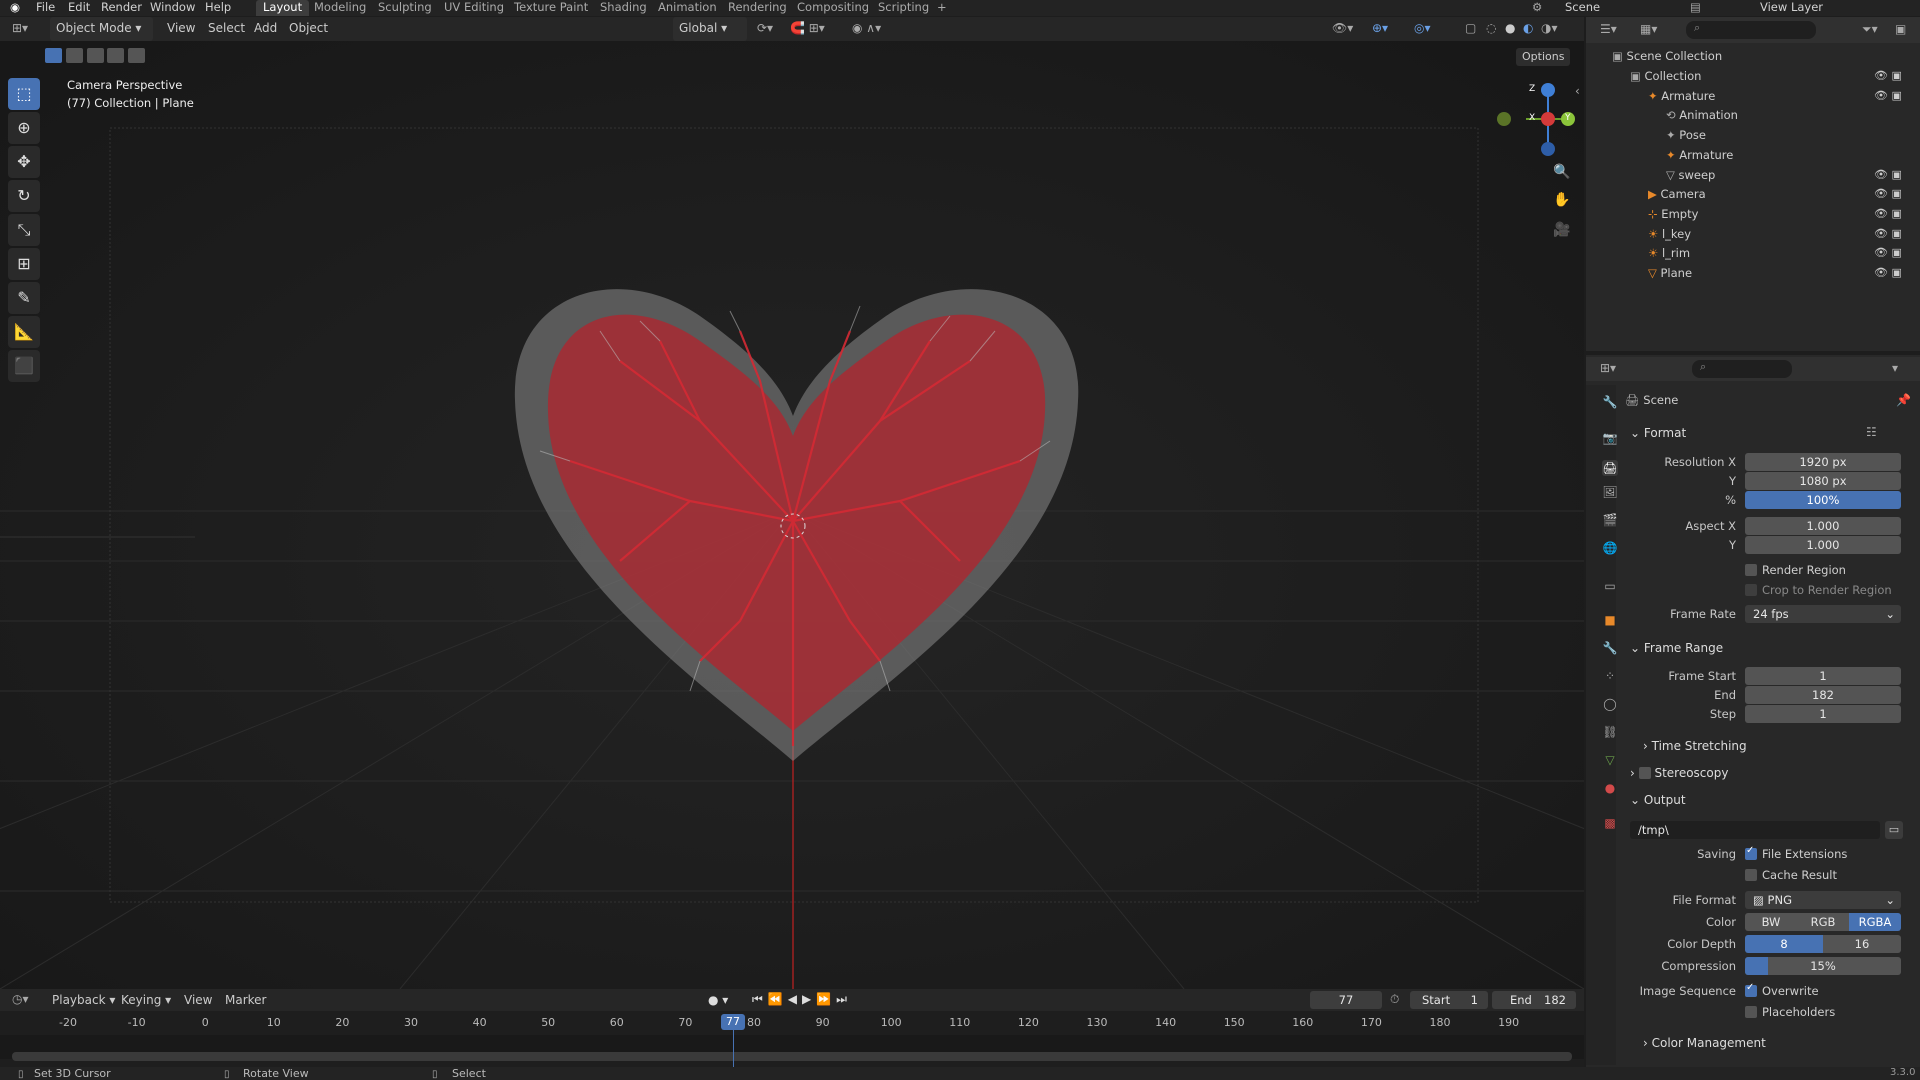 The image size is (1920, 1080). Describe the element at coordinates (146, 1001) in the screenshot. I see `menu-keying: Keying ▾` at that location.